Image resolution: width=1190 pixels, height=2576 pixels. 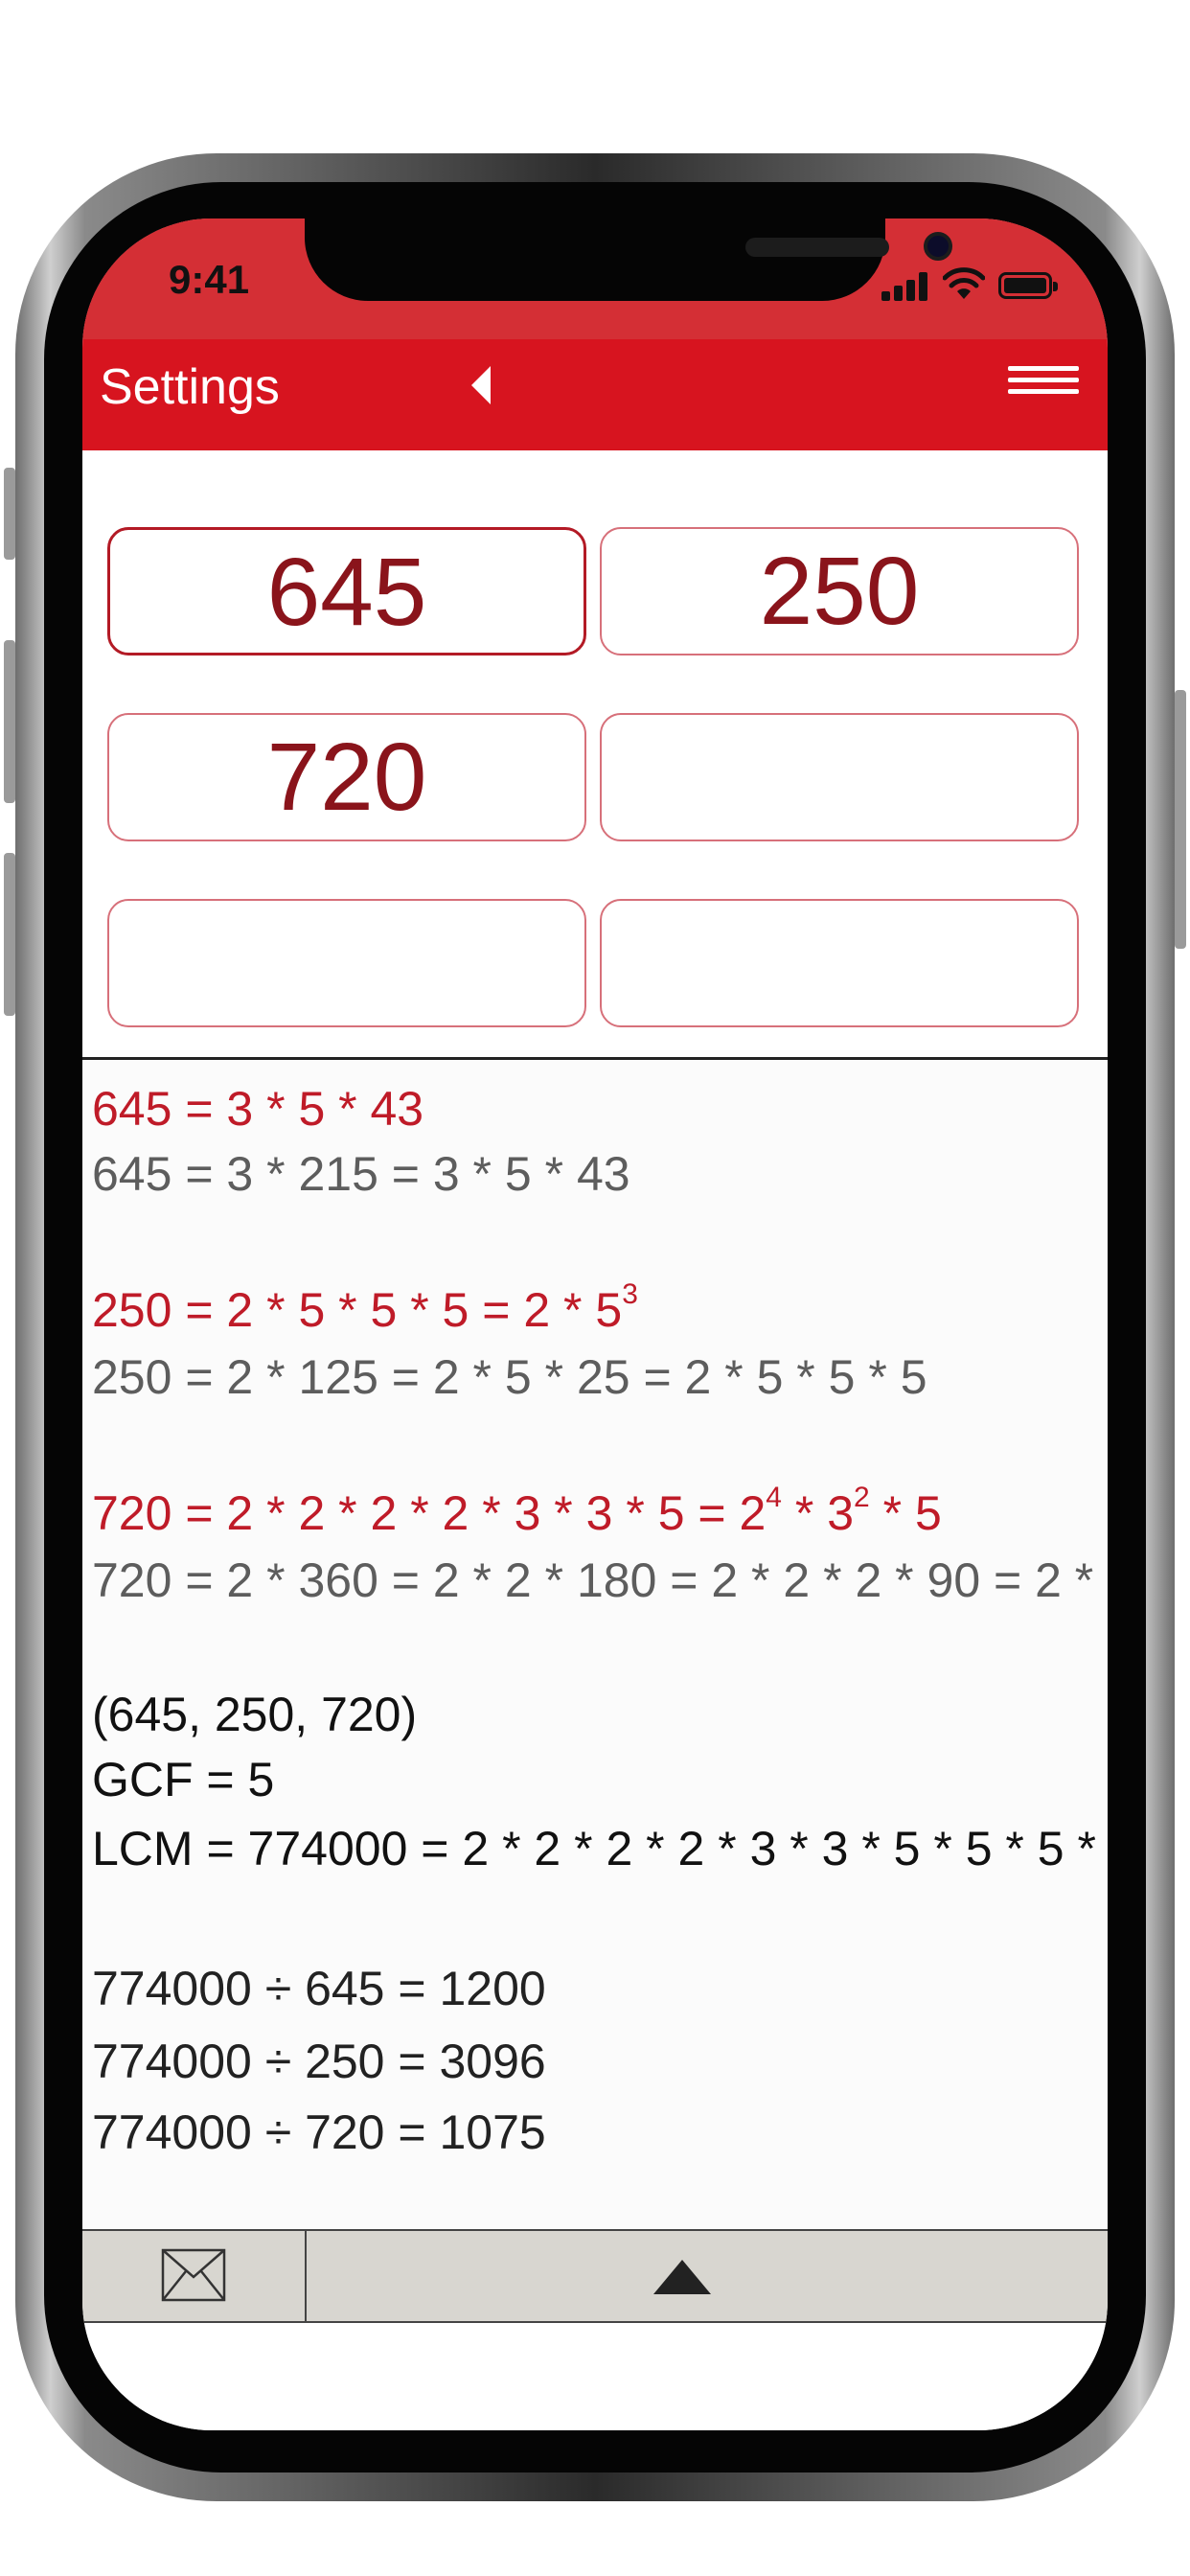 I want to click on mute-switch, so click(x=9, y=514).